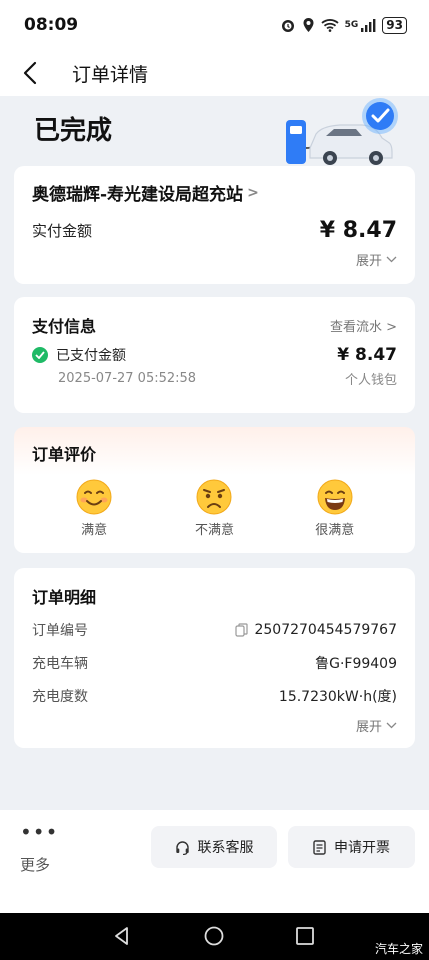 This screenshot has width=429, height=960. Describe the element at coordinates (214, 696) in the screenshot. I see `energy-row: 充电度数 15.7230kW·h(度)` at that location.